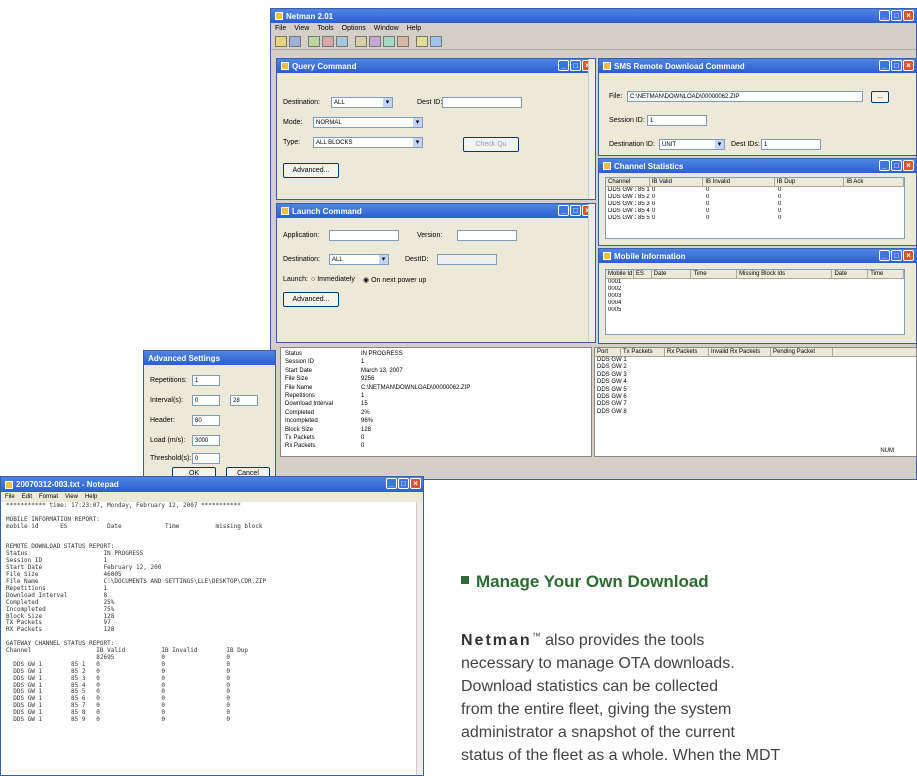  Describe the element at coordinates (755, 190) in the screenshot. I see `table-row: DDS GW 1 85 1000` at that location.